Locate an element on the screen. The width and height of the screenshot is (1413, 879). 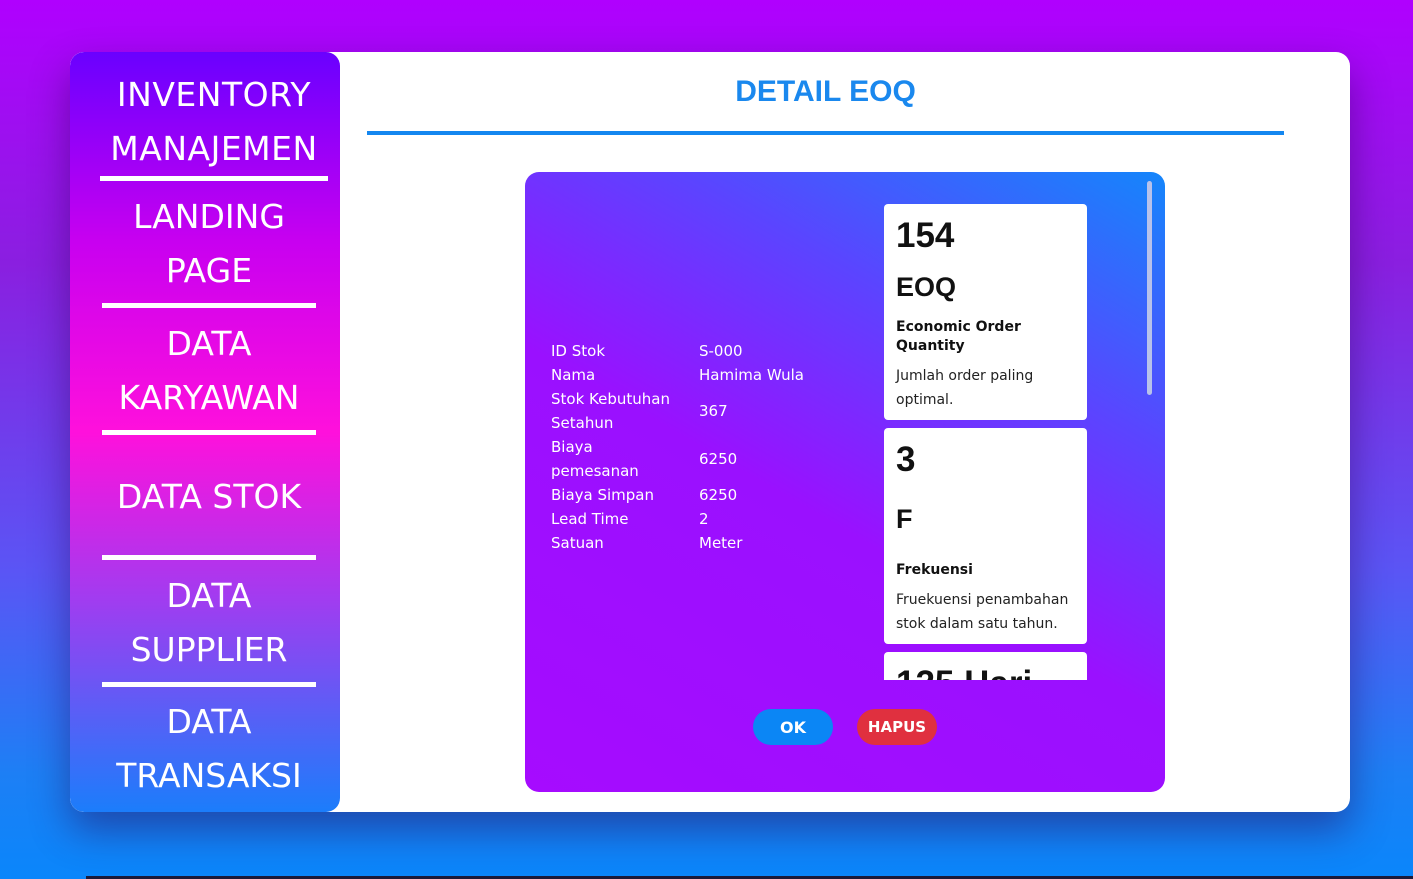
detail-row: ID Stok S-000 is located at coordinates (710, 351).